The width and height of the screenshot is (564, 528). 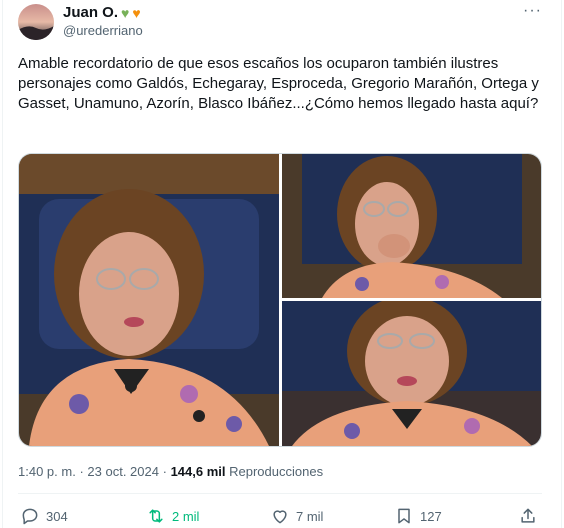 What do you see at coordinates (310, 516) in the screenshot?
I see `like-count: 7 mil` at bounding box center [310, 516].